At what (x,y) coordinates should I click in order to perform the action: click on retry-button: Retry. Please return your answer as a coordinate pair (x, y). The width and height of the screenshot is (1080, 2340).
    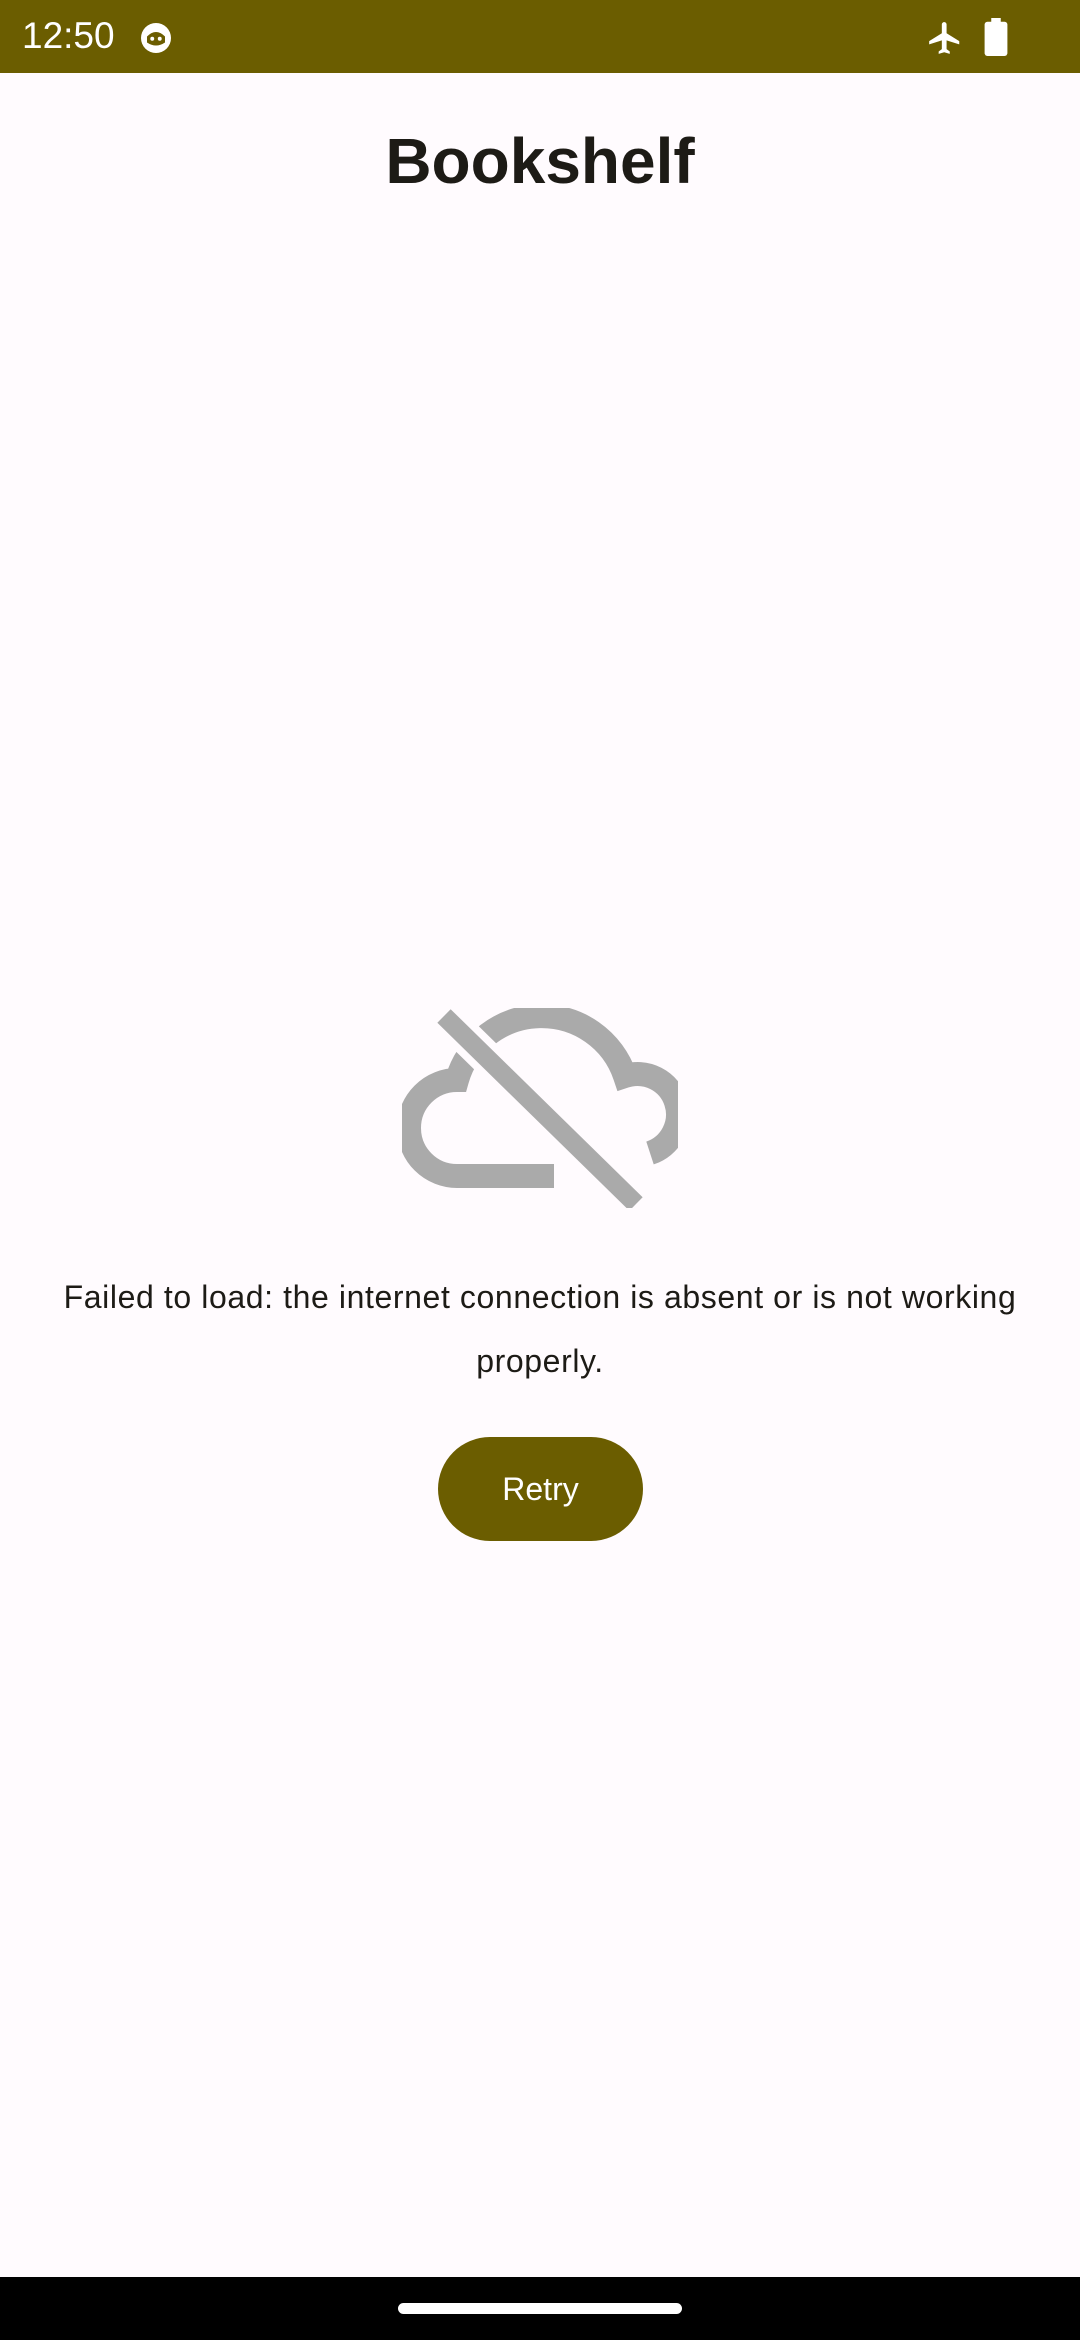
    Looking at the image, I should click on (540, 1489).